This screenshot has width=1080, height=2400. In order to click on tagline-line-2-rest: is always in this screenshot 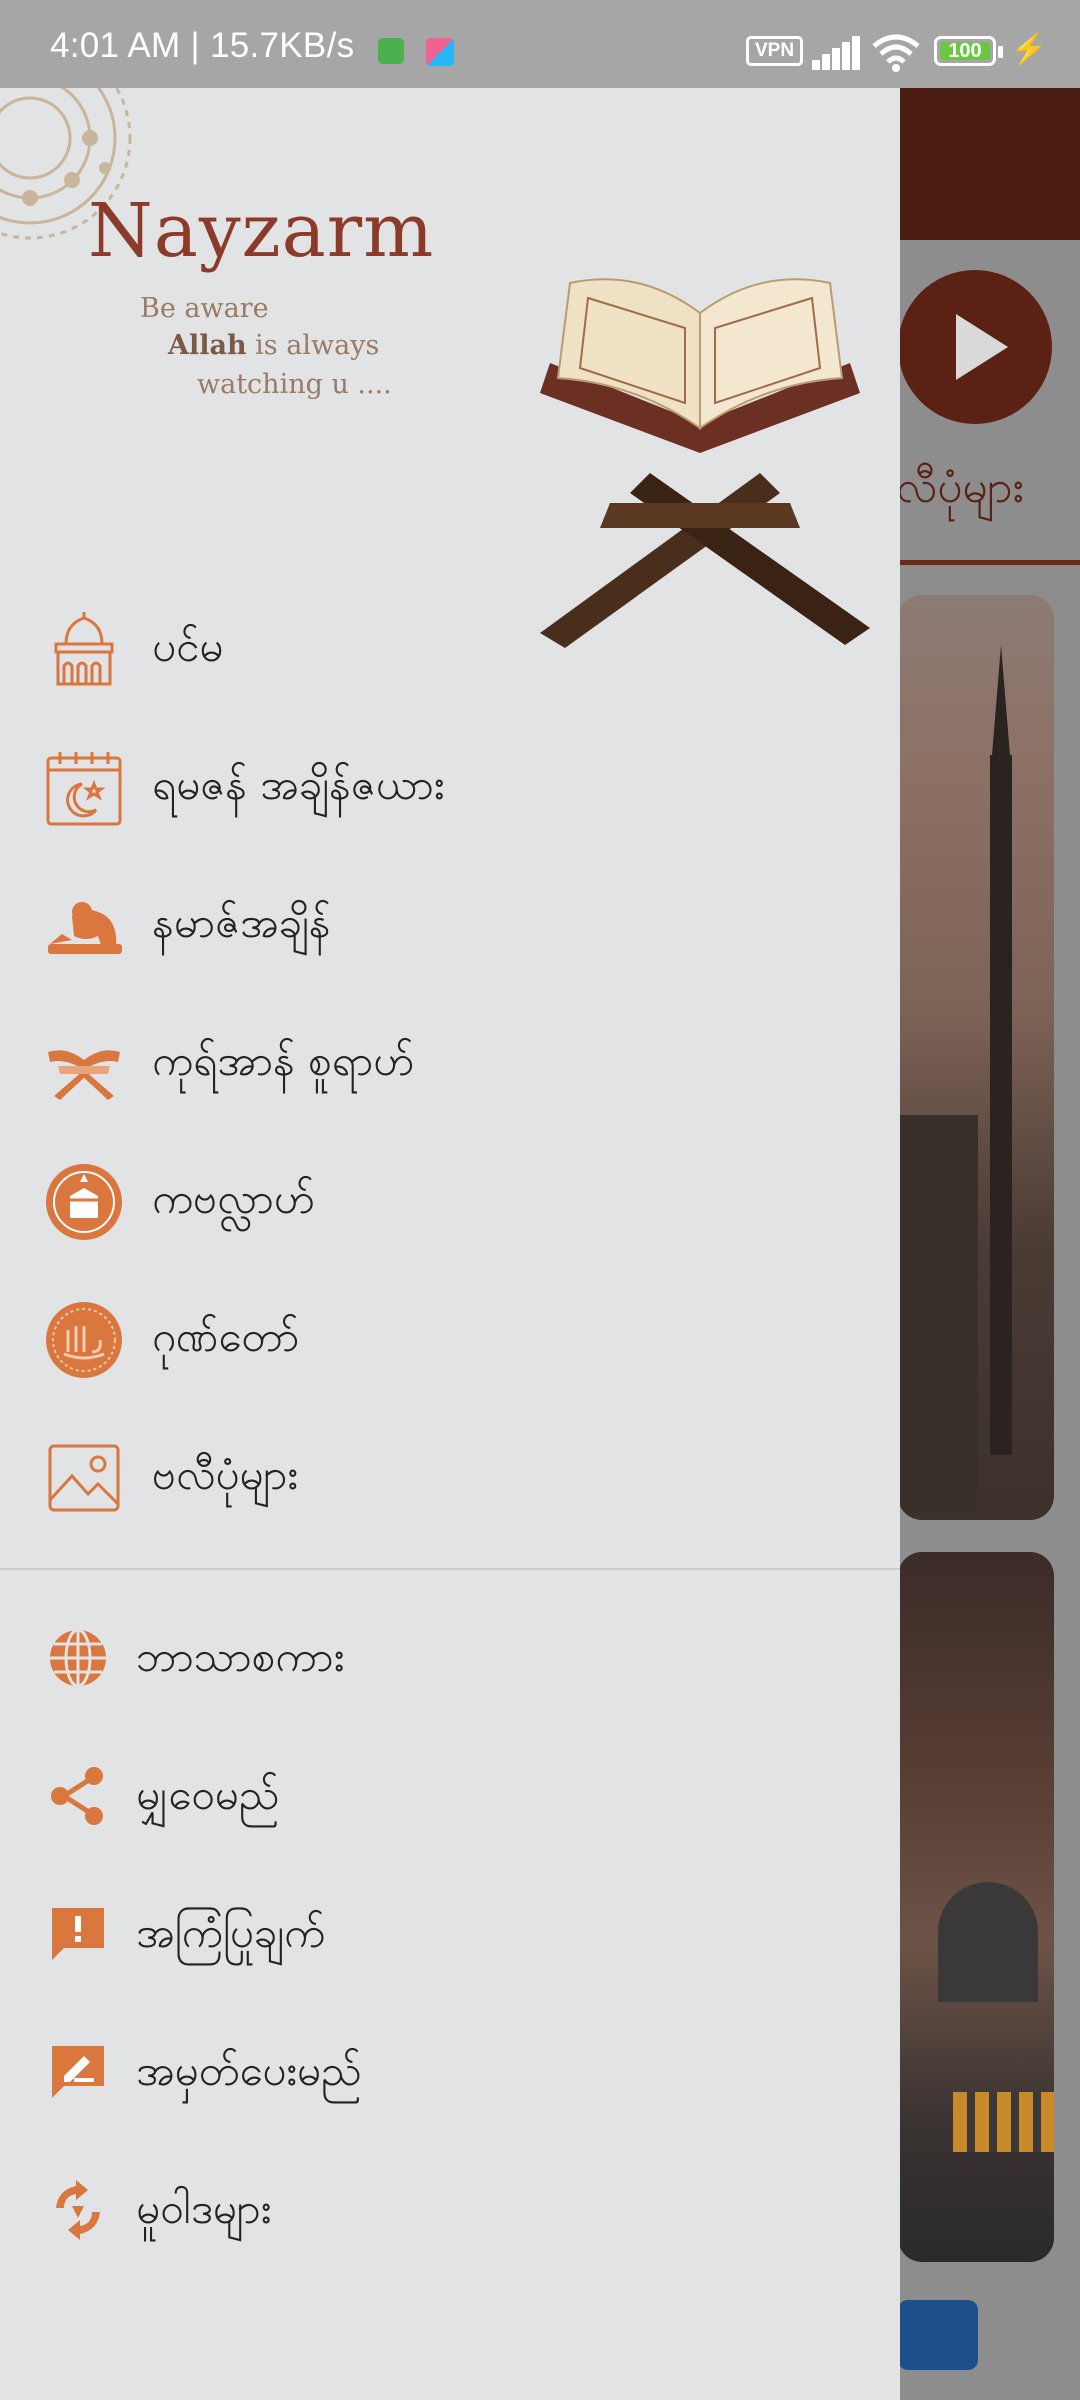, I will do `click(313, 345)`.